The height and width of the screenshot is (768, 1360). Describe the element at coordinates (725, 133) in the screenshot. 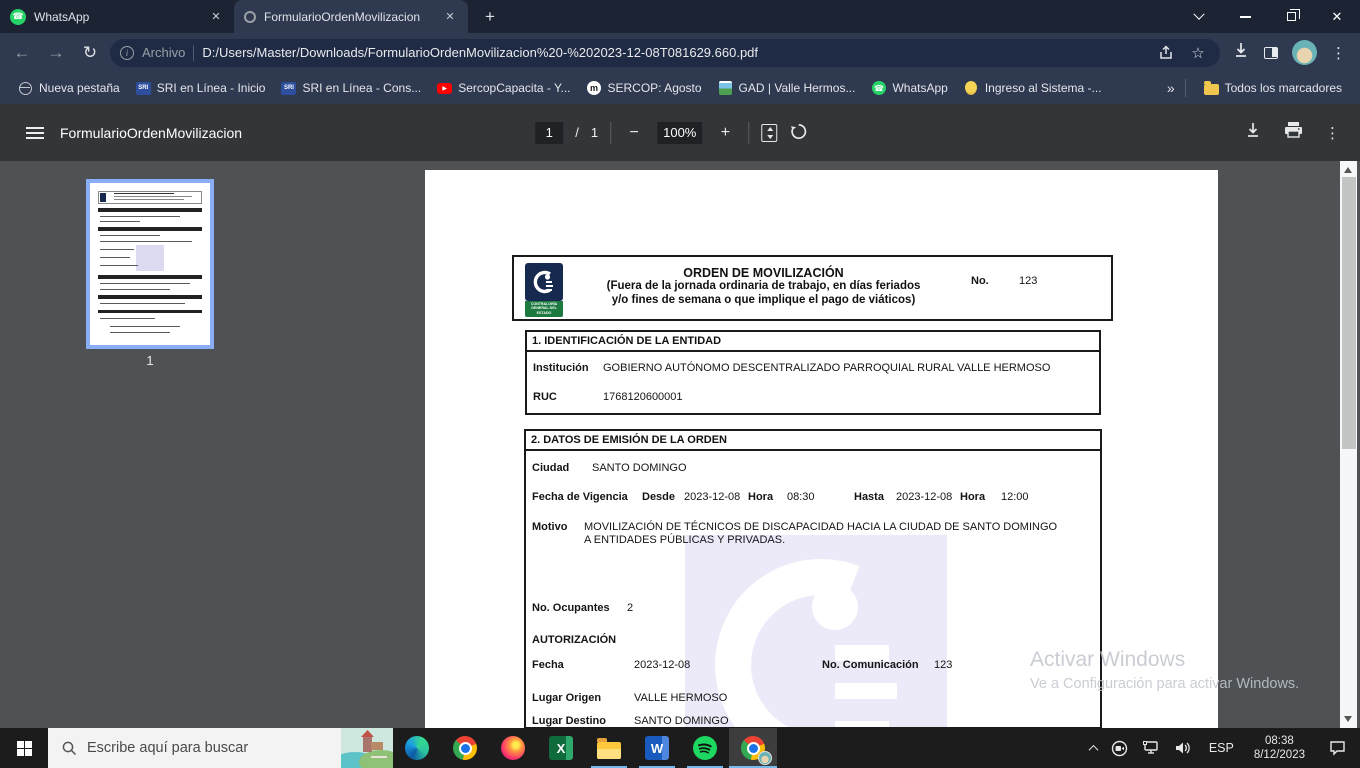

I see `zoom-in-button: +` at that location.